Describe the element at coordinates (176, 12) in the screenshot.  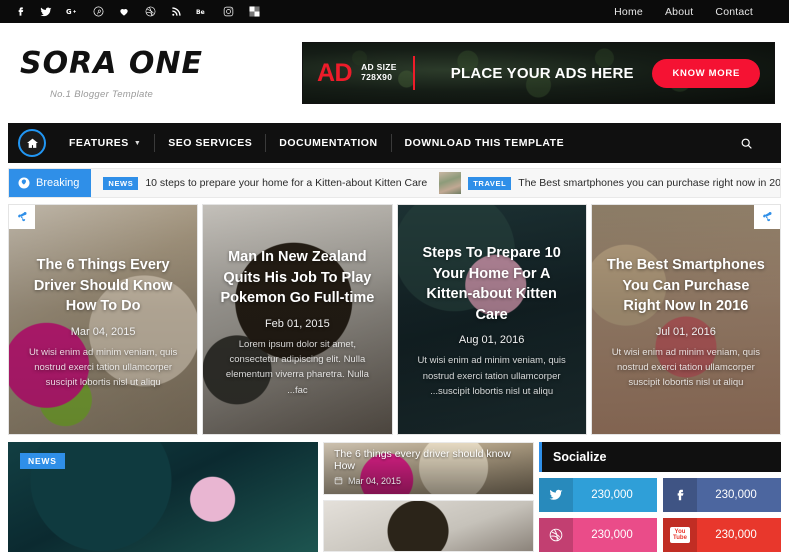
I see `rss-icon` at that location.